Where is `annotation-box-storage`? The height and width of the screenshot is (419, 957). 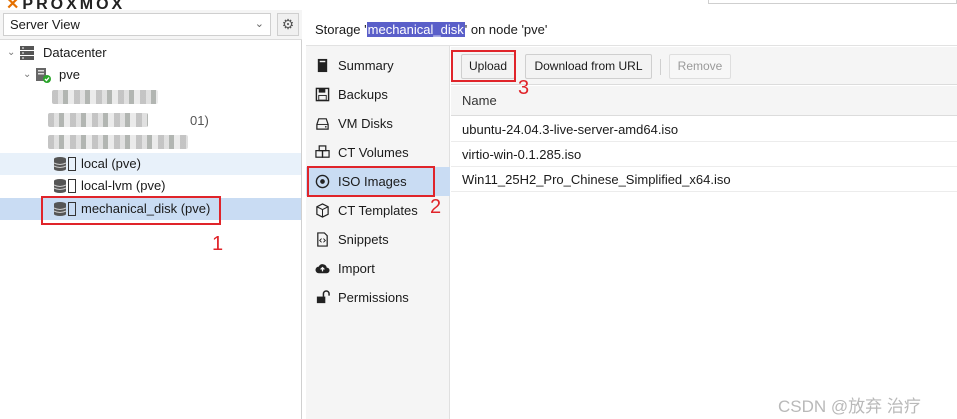 annotation-box-storage is located at coordinates (131, 210).